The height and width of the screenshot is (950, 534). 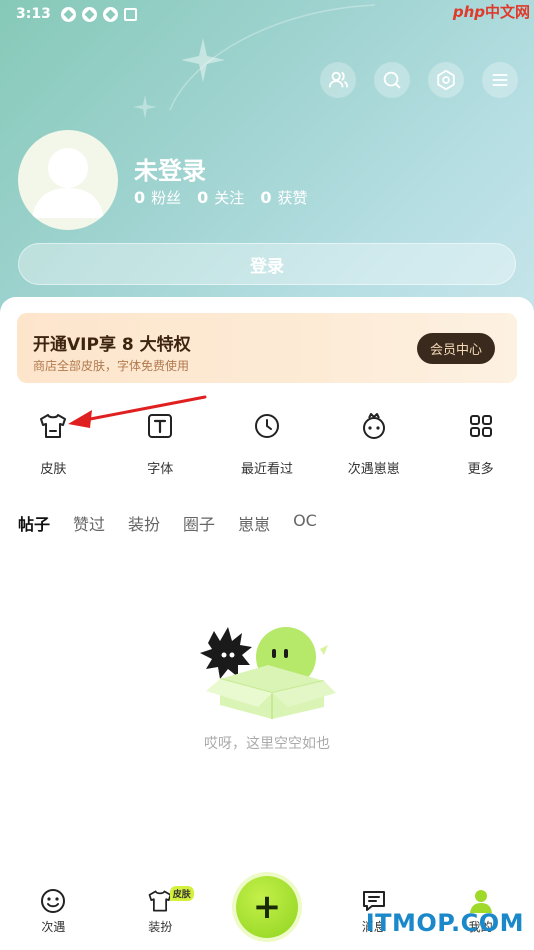 What do you see at coordinates (33, 525) in the screenshot?
I see `tab-posts: 帖子` at bounding box center [33, 525].